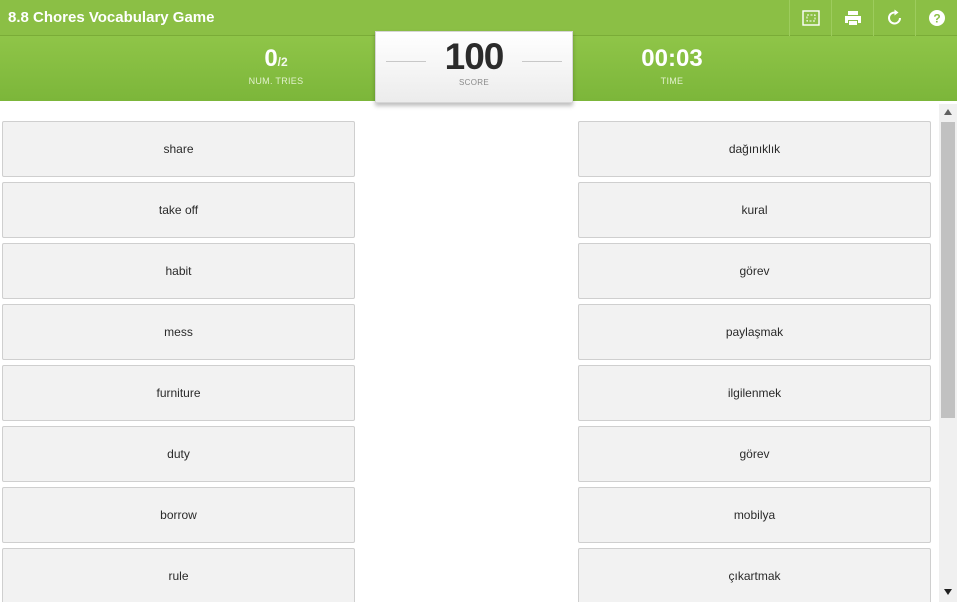  Describe the element at coordinates (178, 515) in the screenshot. I see `word-card: borrow` at that location.